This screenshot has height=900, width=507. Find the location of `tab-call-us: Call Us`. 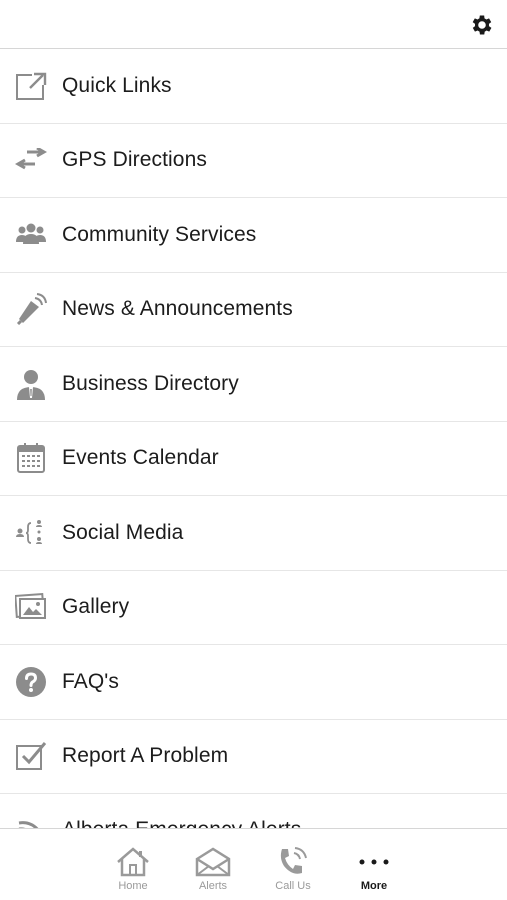

tab-call-us: Call Us is located at coordinates (293, 864).